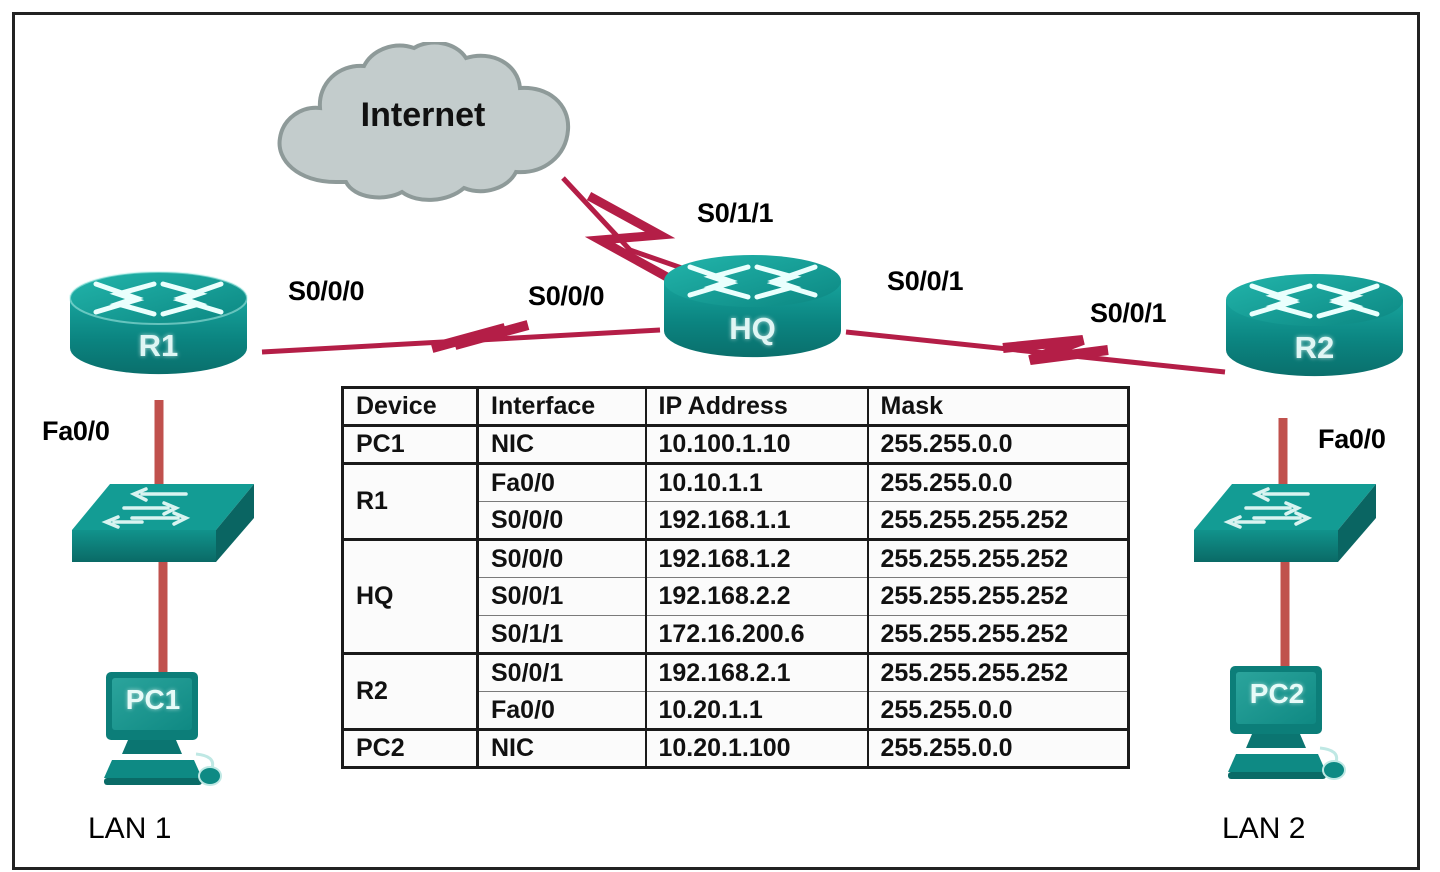  What do you see at coordinates (410, 748) in the screenshot?
I see `cell-device: PC2` at bounding box center [410, 748].